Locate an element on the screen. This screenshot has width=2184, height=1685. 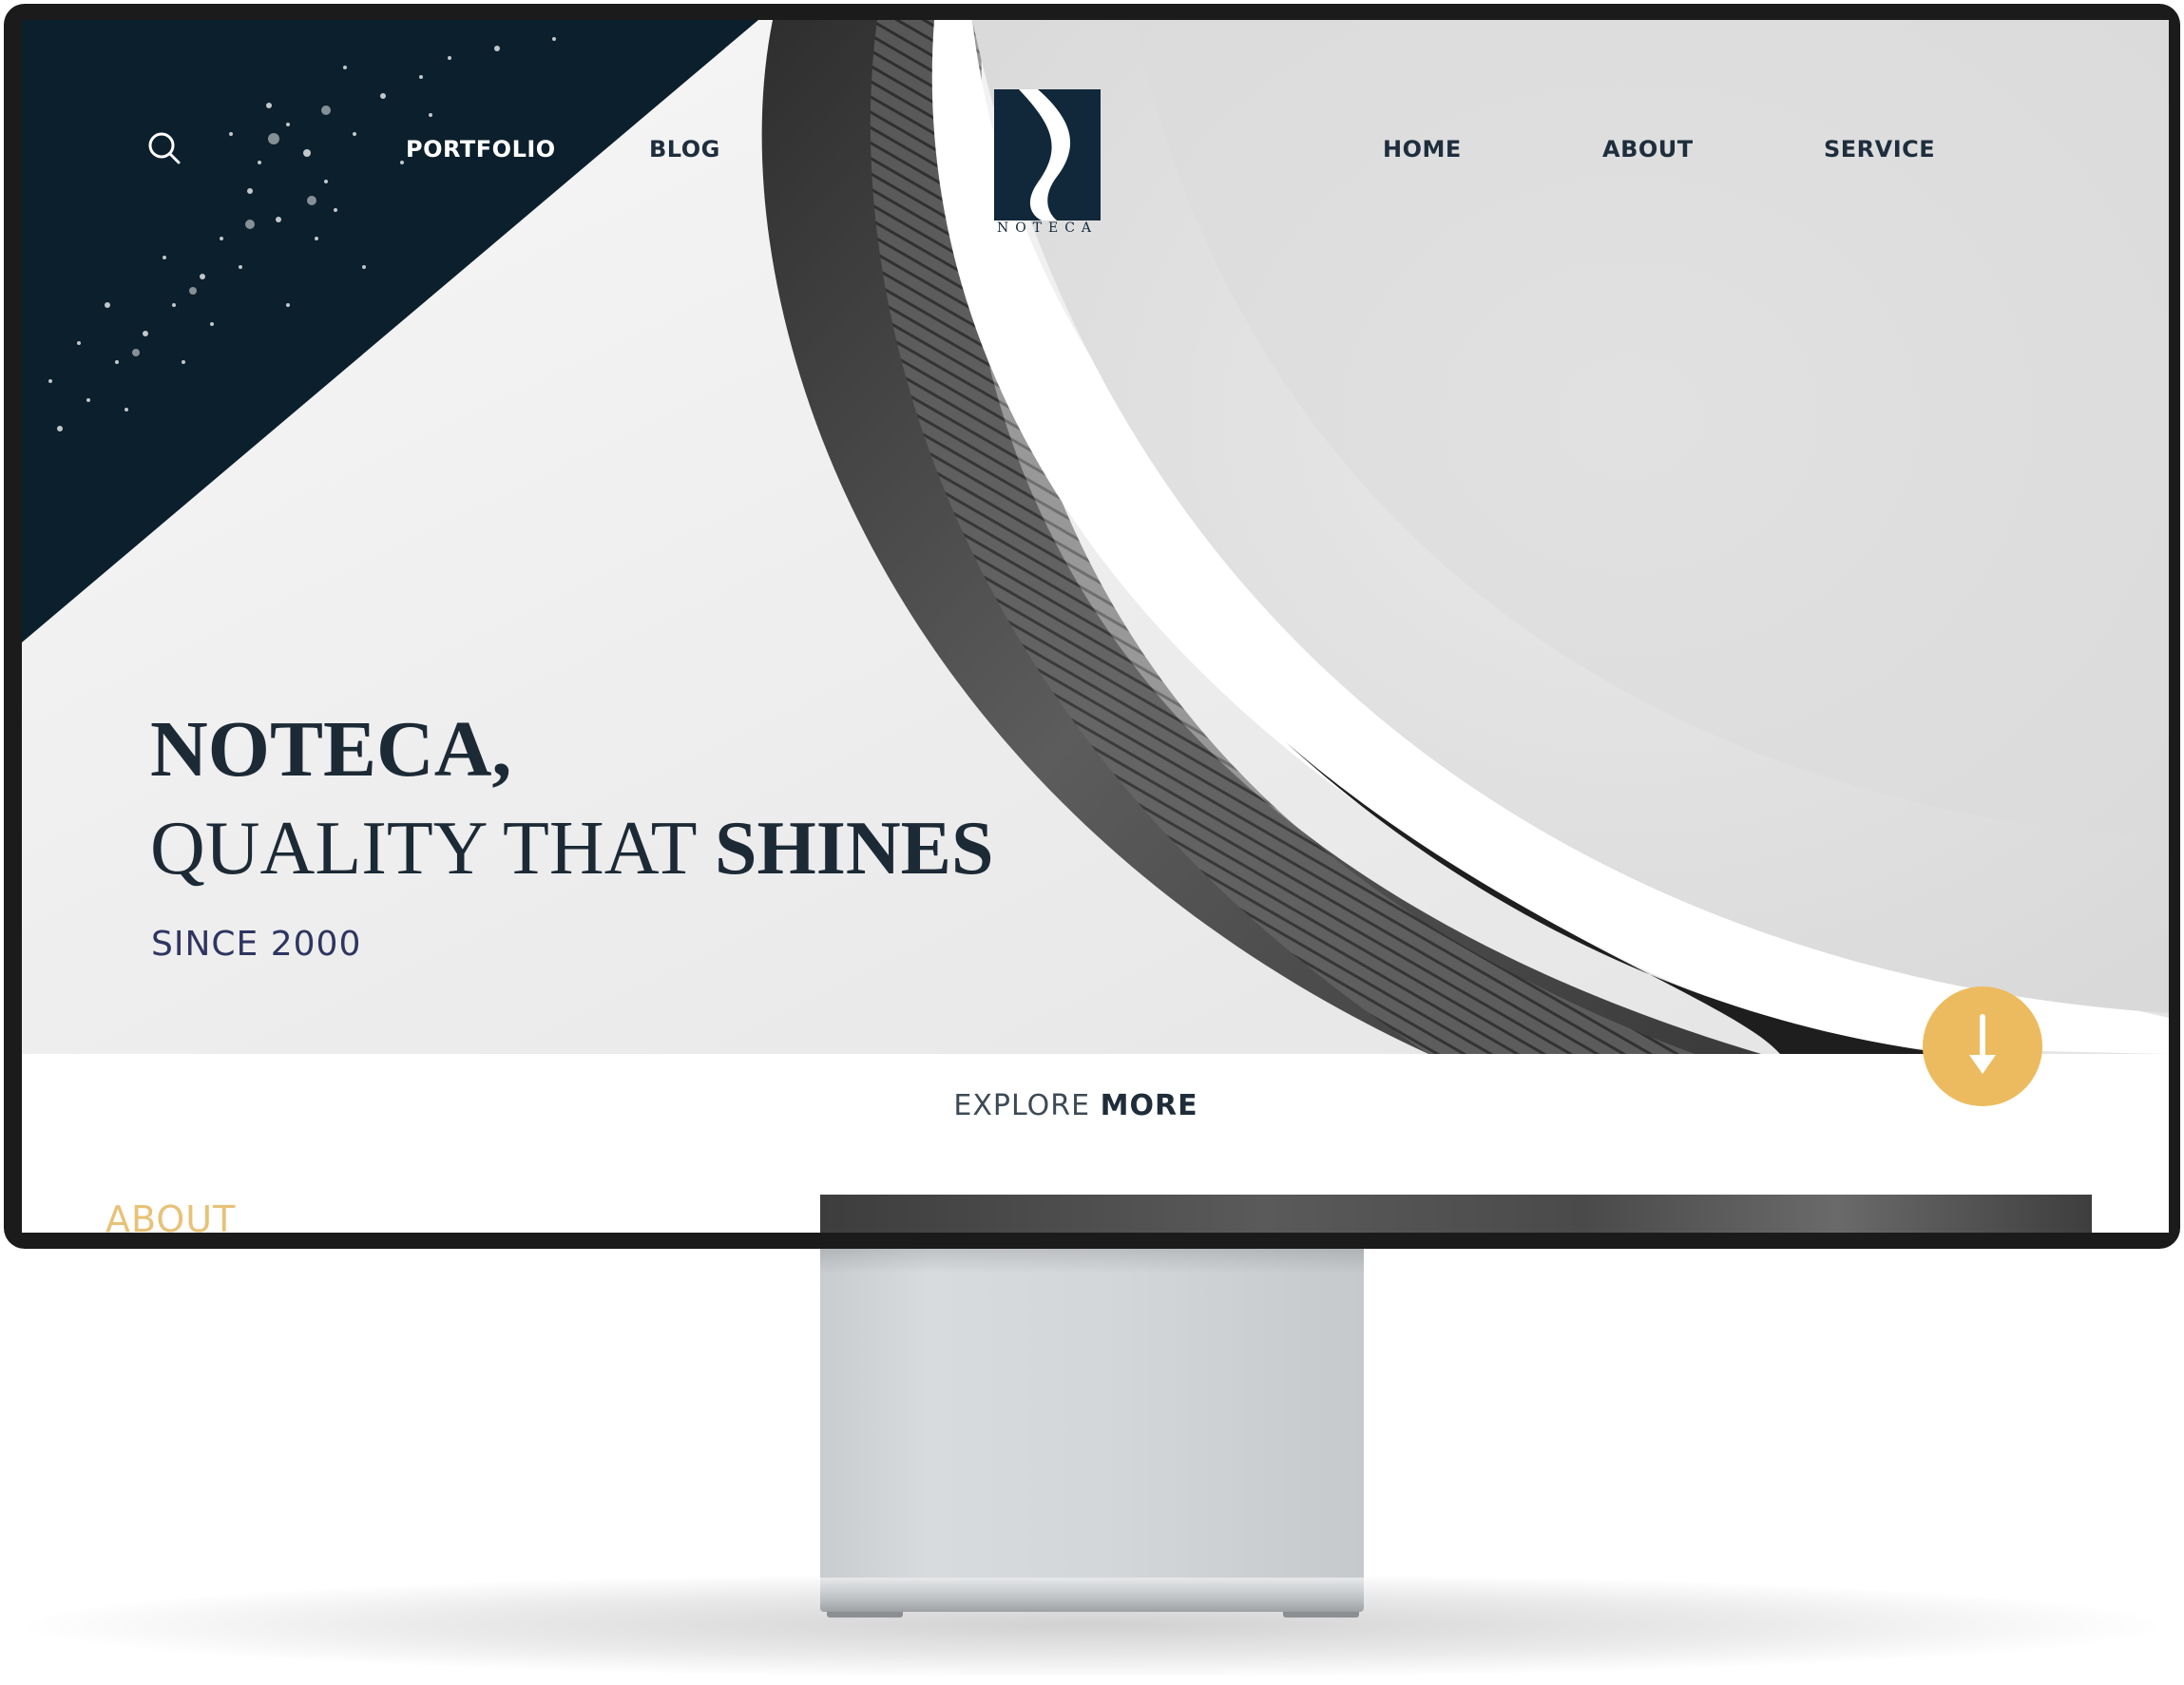
hero-headline: NOTECA, QUALITY THAT SHINES is located at coordinates (572, 801).